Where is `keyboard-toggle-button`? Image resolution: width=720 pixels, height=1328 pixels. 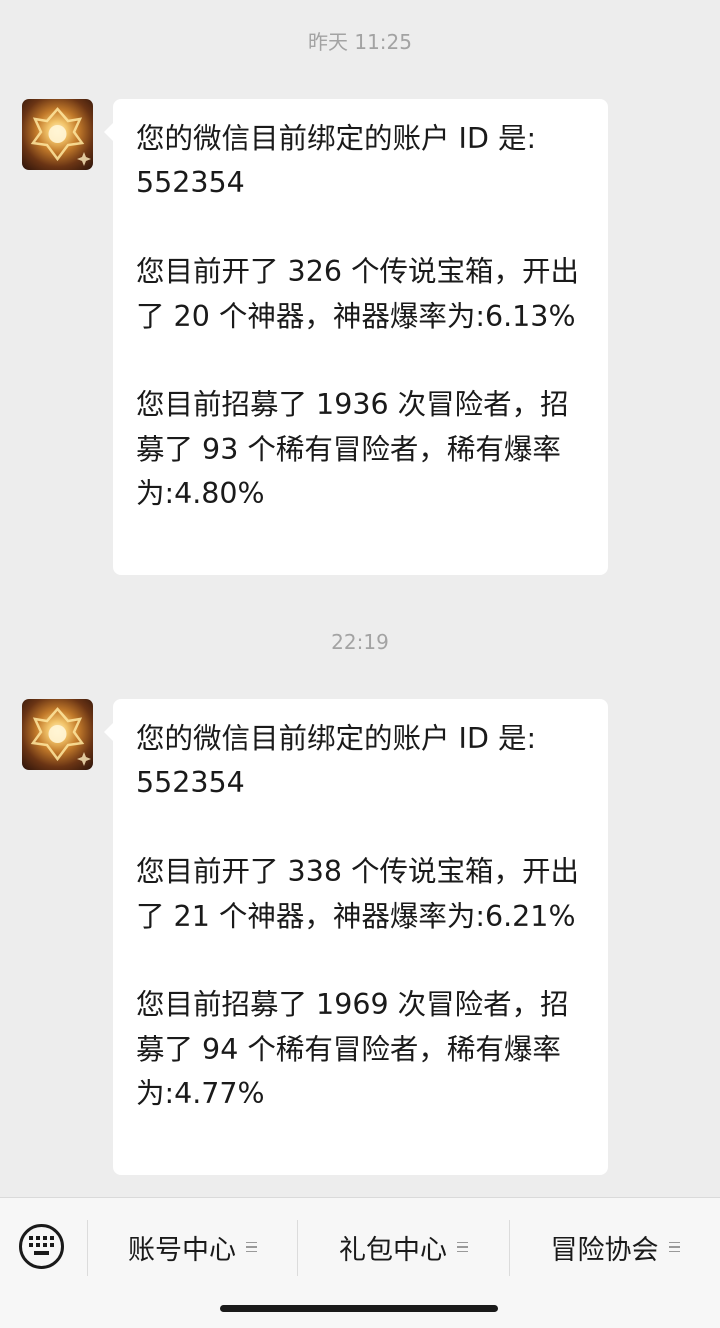
keyboard-toggle-button is located at coordinates (41, 1246).